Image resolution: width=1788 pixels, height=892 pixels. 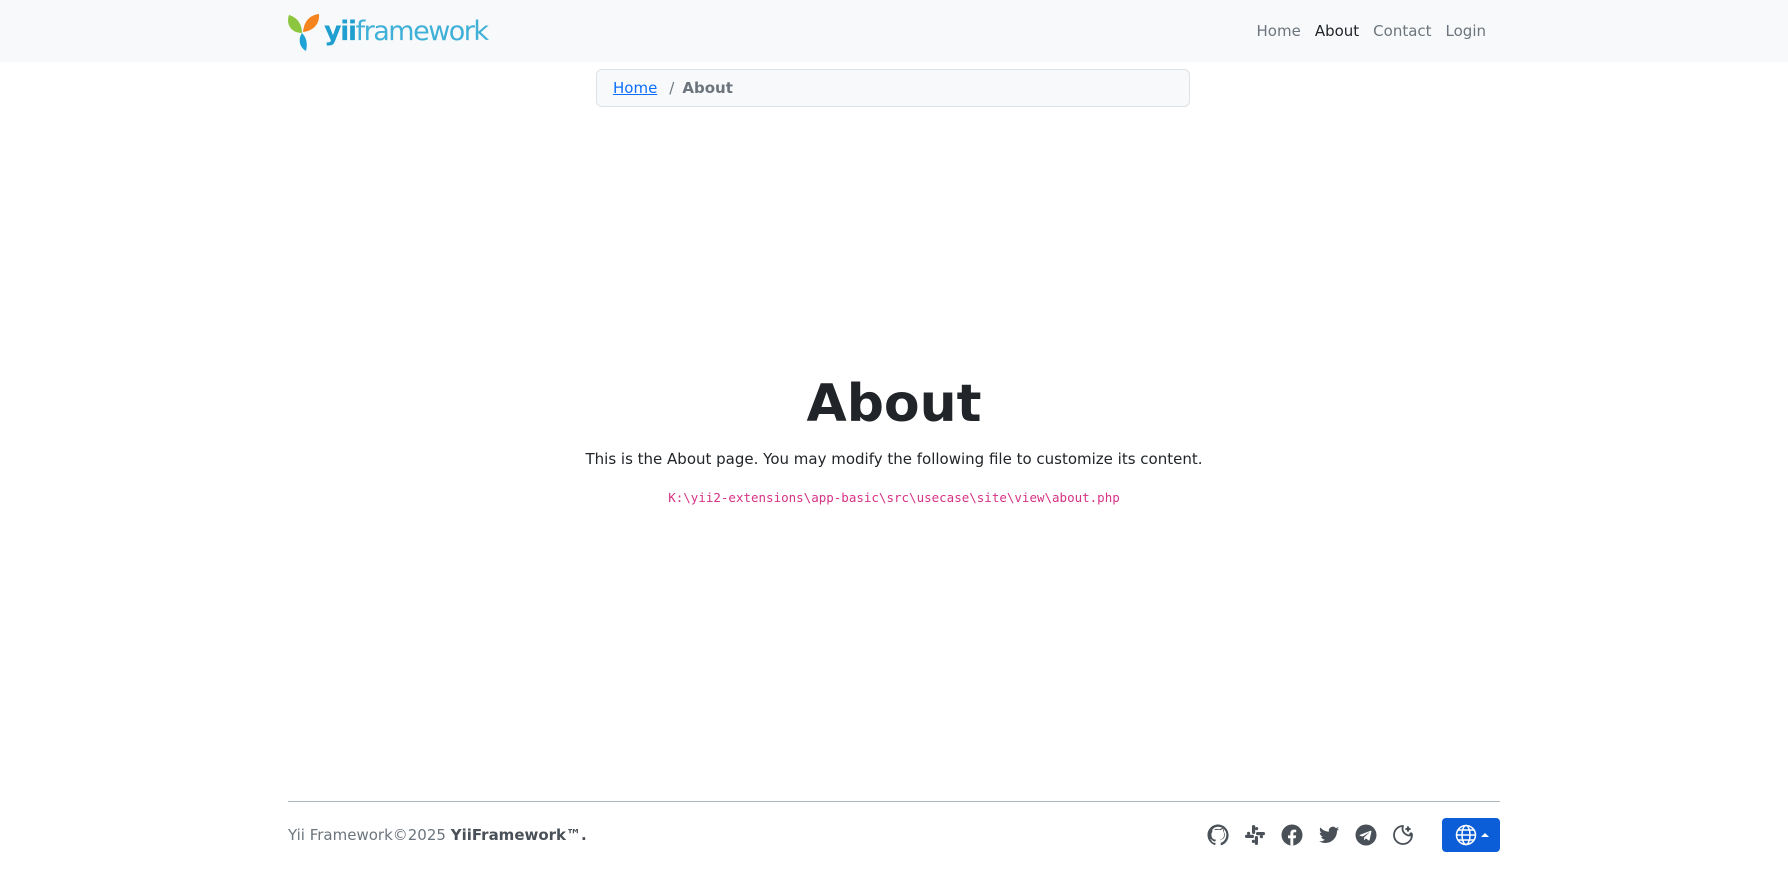 What do you see at coordinates (1465, 835) in the screenshot?
I see `globe-icon` at bounding box center [1465, 835].